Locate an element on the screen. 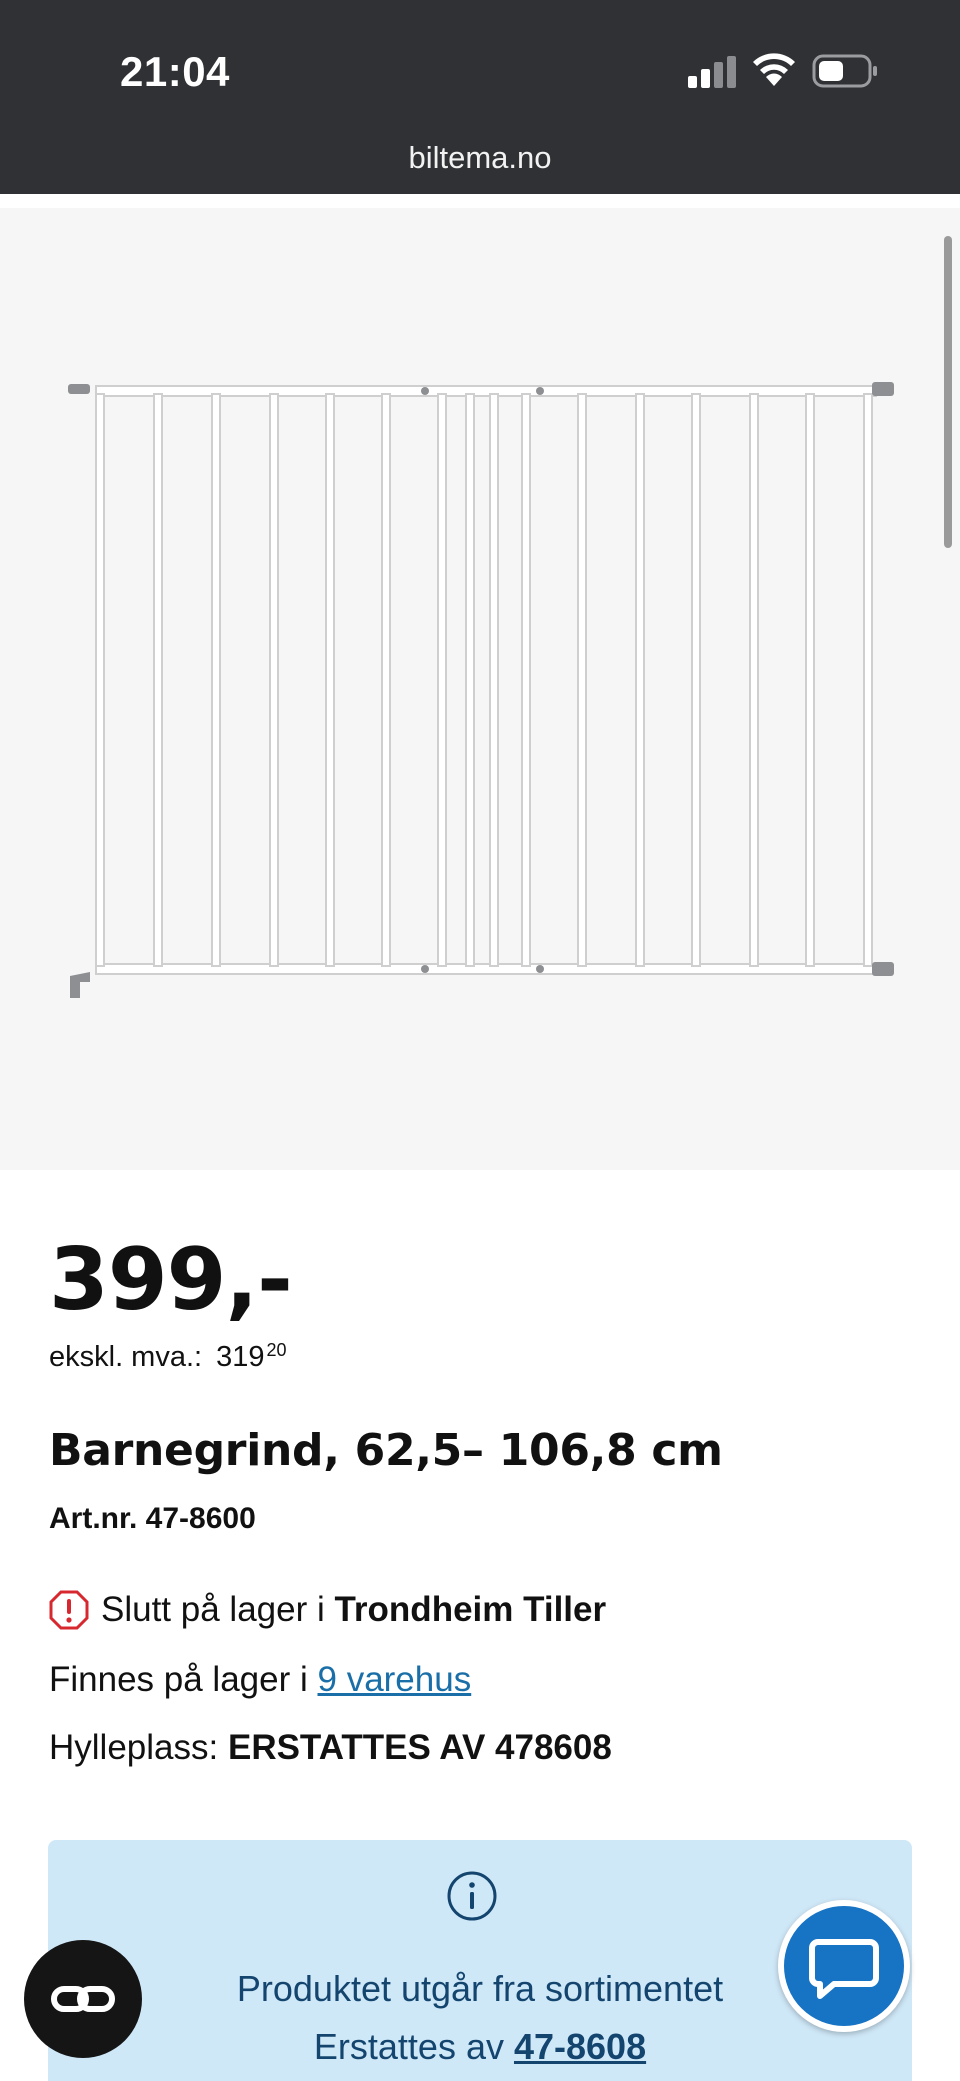 The width and height of the screenshot is (960, 2081). store-name: Trondheim Tiller is located at coordinates (470, 1609).